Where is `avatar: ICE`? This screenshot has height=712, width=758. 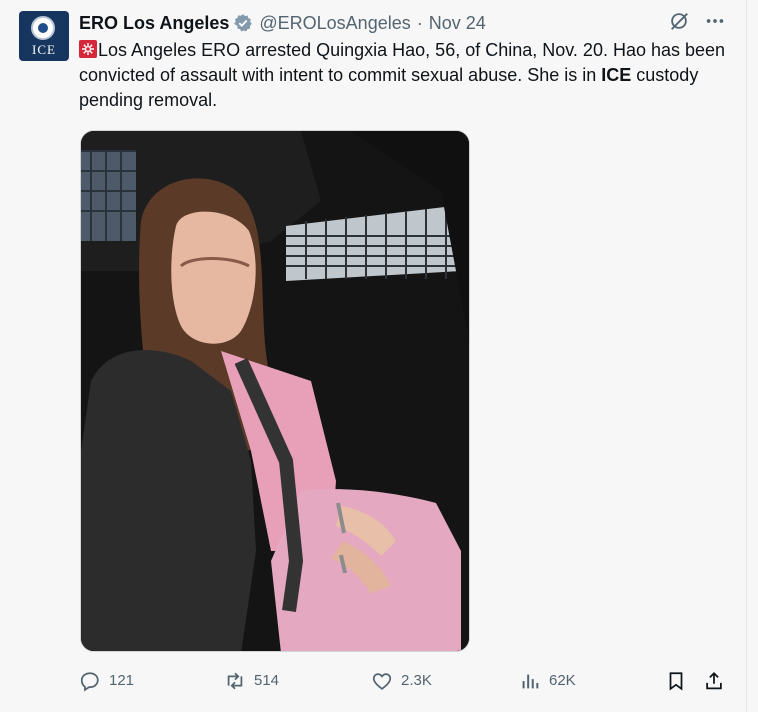 avatar: ICE is located at coordinates (44, 36).